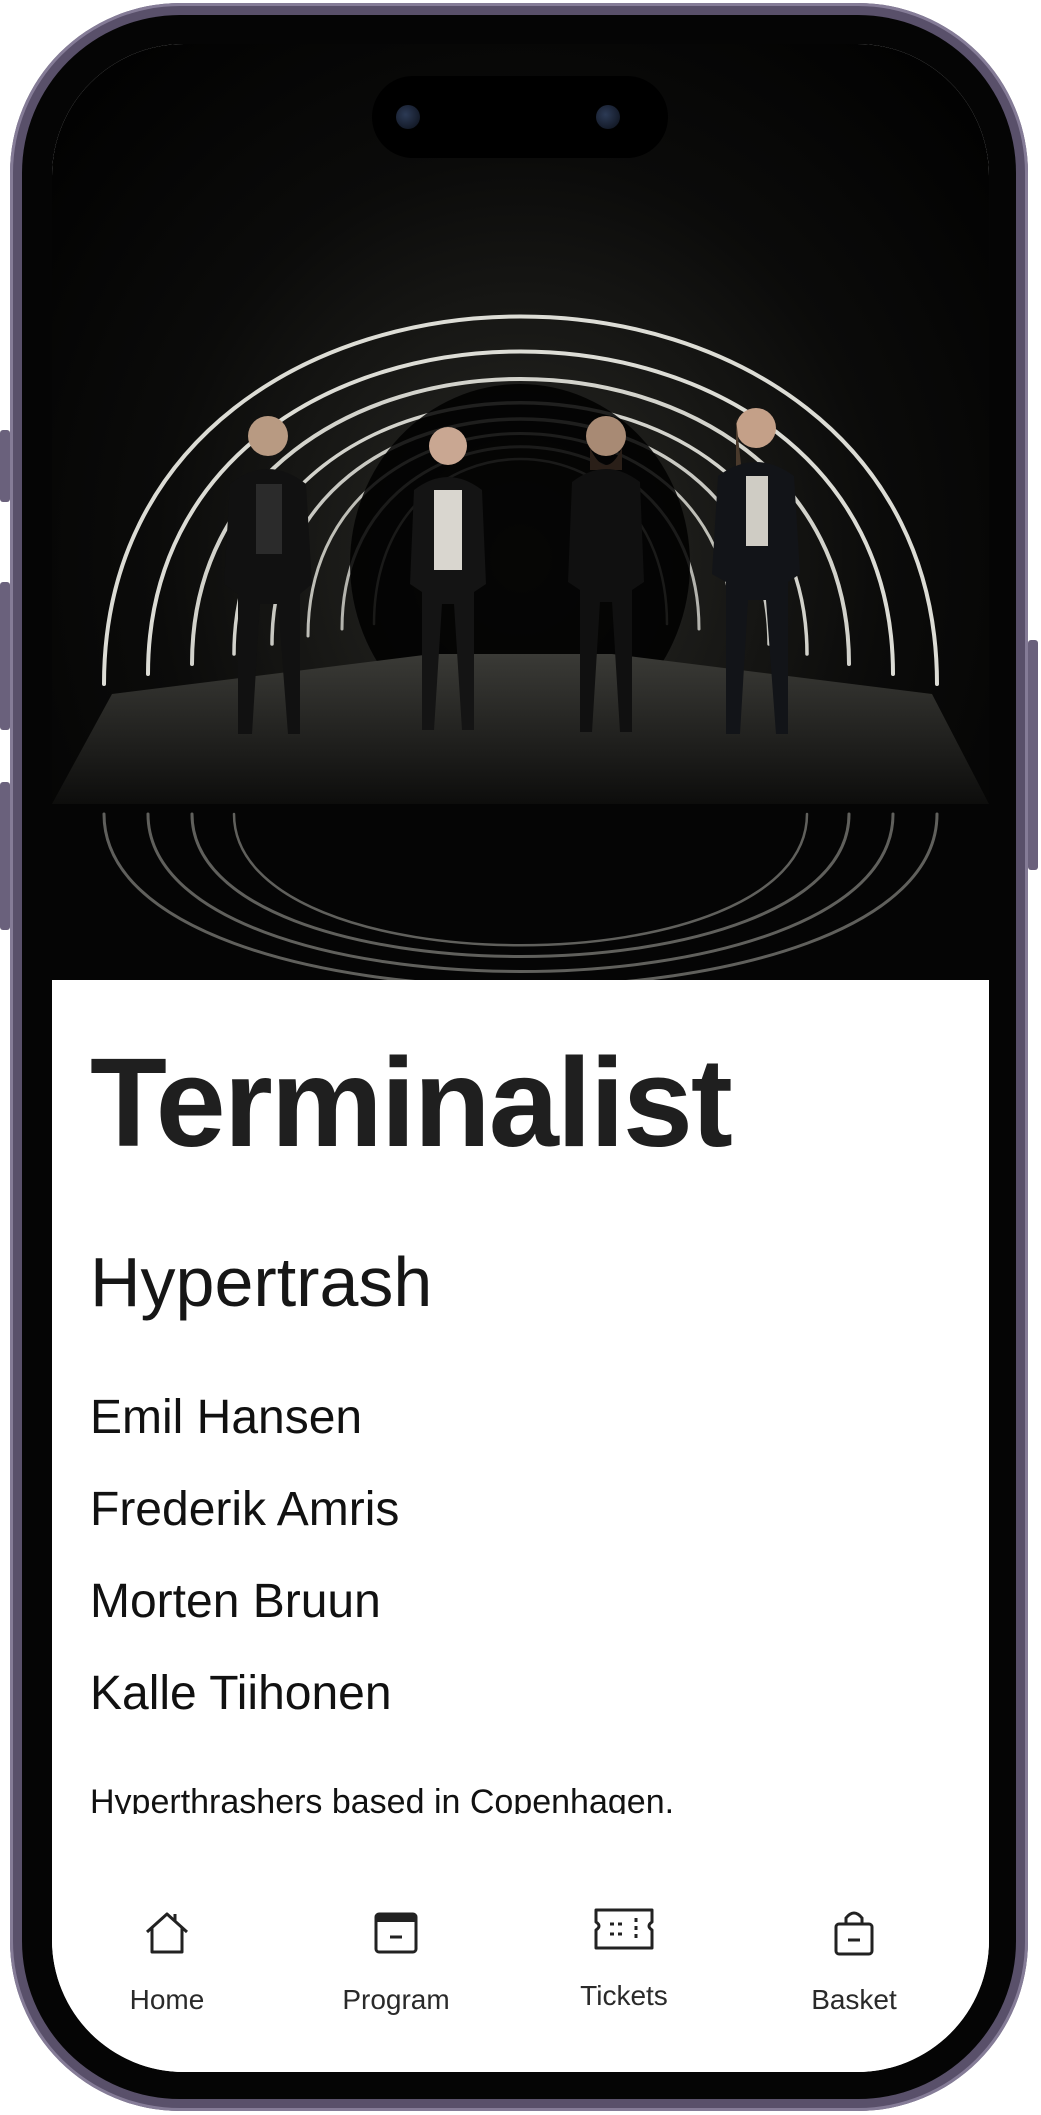 The image size is (1041, 2115). Describe the element at coordinates (624, 1929) in the screenshot. I see `ticket-icon` at that location.